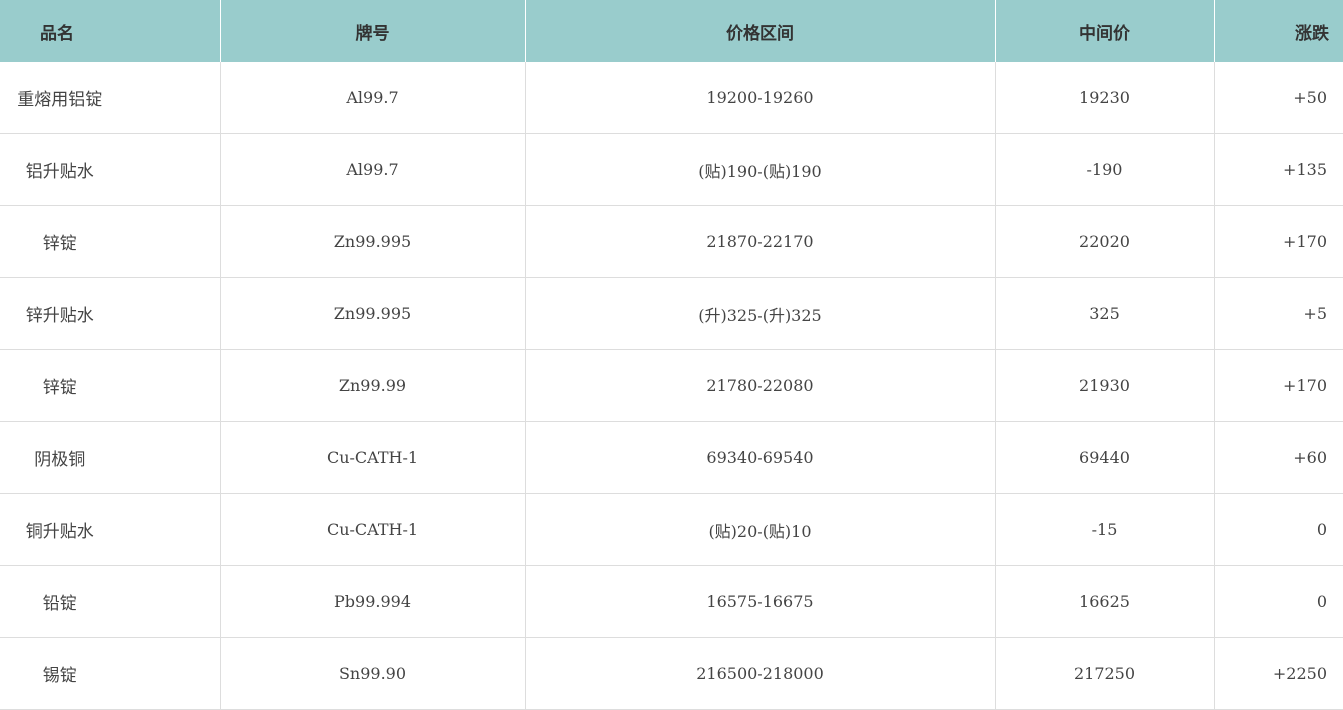 The width and height of the screenshot is (1343, 710). What do you see at coordinates (110, 98) in the screenshot?
I see `cell-name: 重熔用铝锭` at bounding box center [110, 98].